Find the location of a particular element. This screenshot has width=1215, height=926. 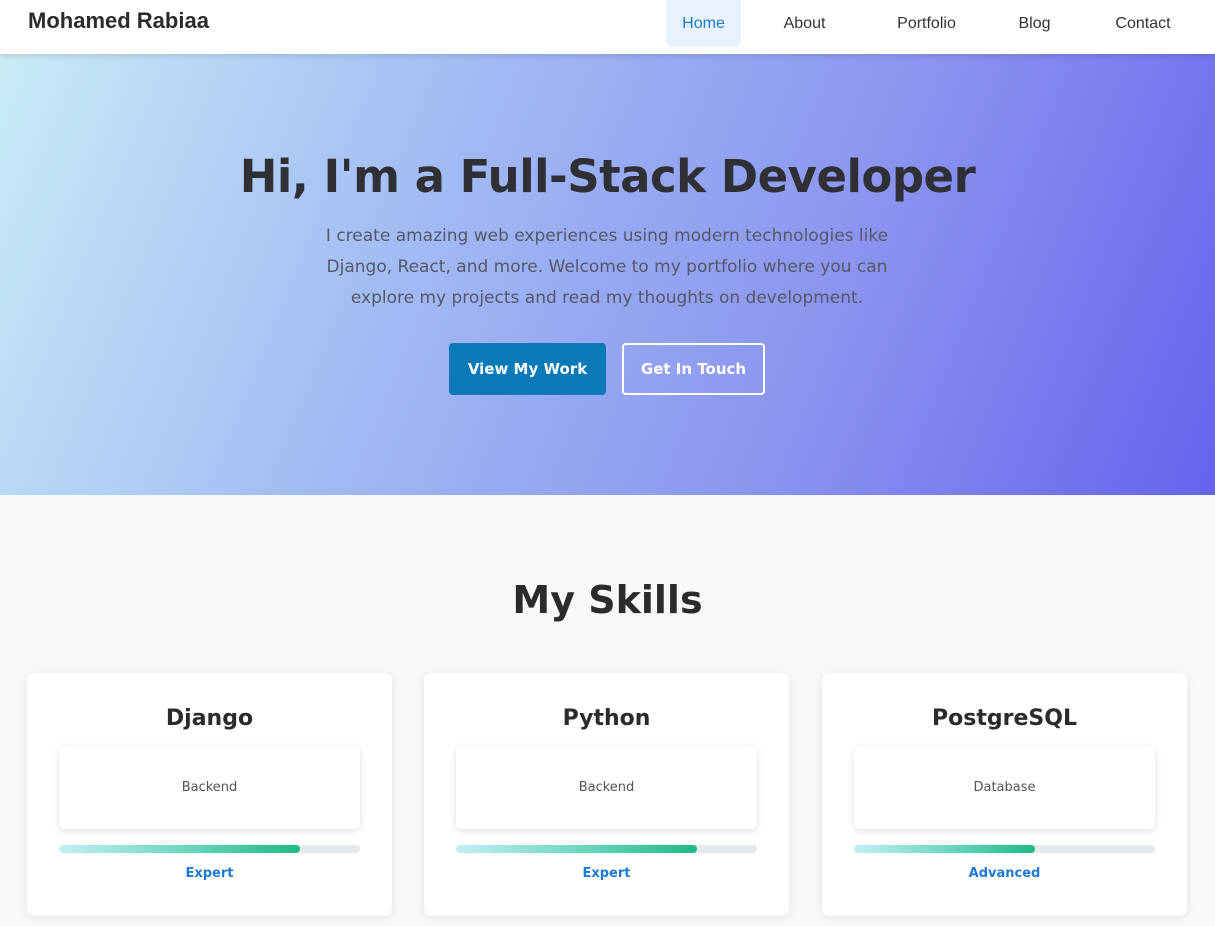

skill-category-box: Database is located at coordinates (1004, 787).